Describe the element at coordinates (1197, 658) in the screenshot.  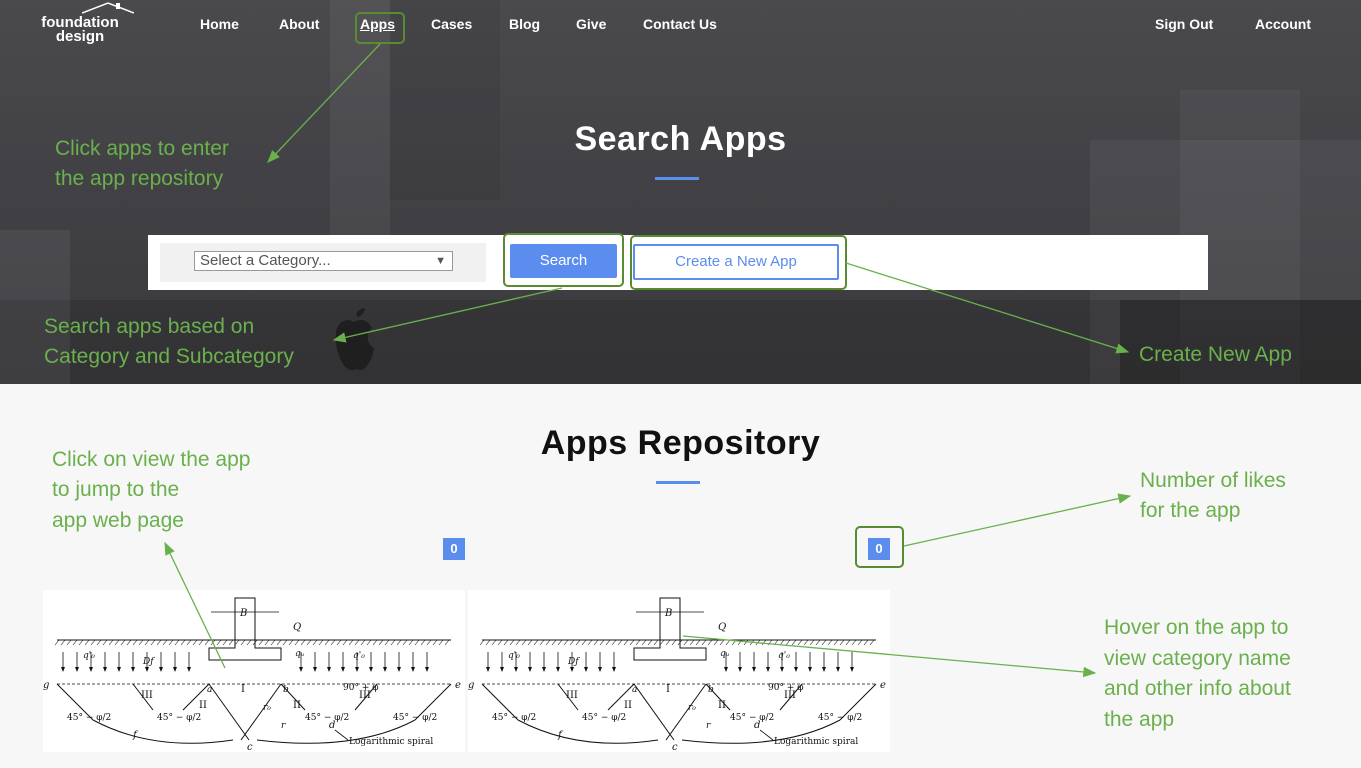
I see `annotation-hover-line2: view category name` at that location.